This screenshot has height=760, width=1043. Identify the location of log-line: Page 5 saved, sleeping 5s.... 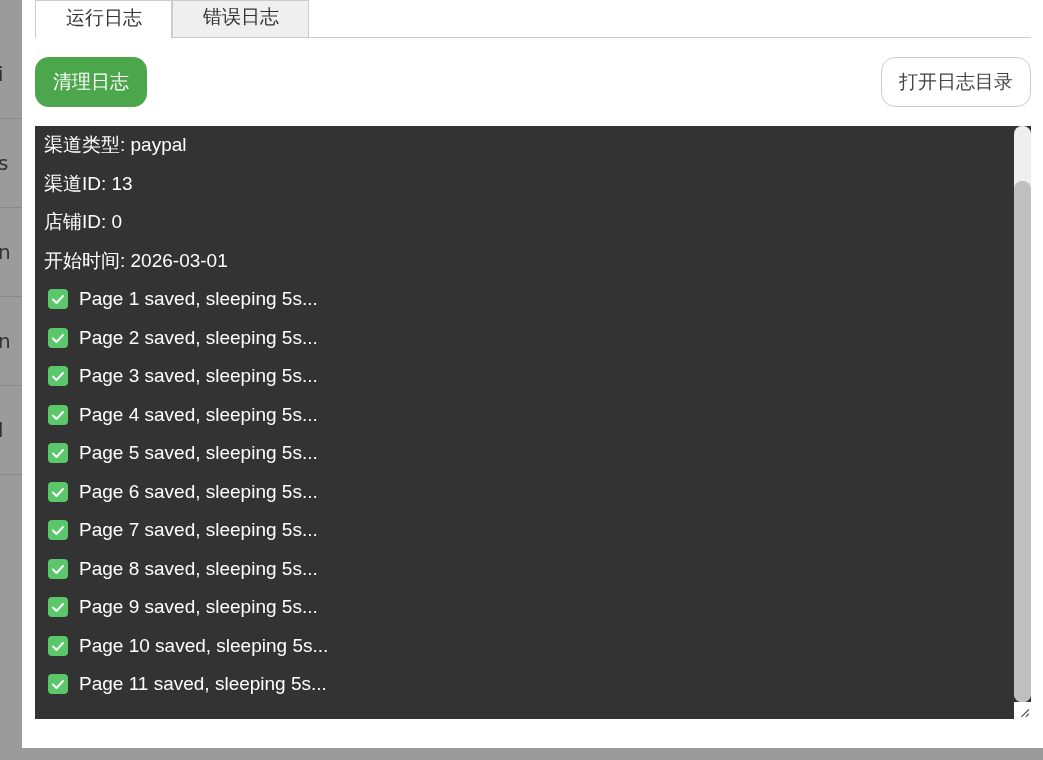
(198, 453).